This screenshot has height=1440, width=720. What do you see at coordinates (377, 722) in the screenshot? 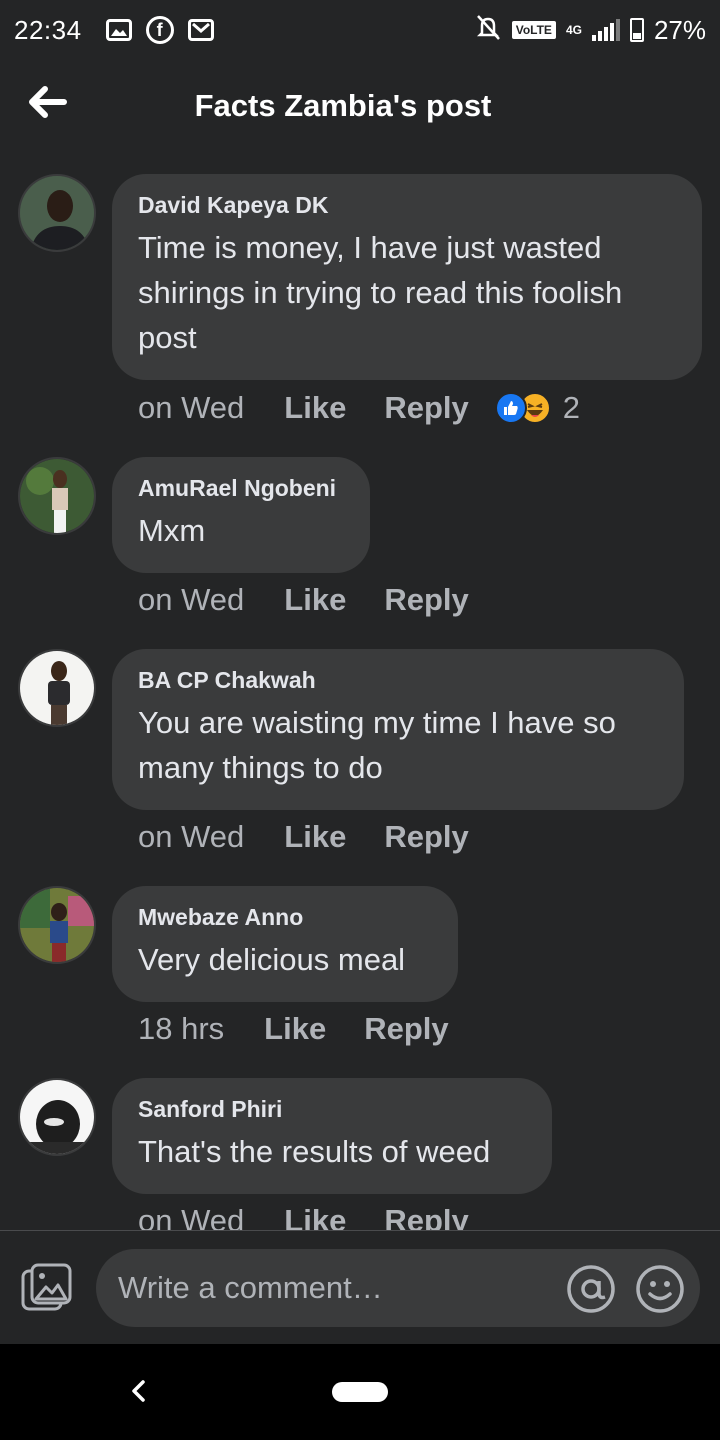
I see `comment-line: You are waisting my time I have so` at bounding box center [377, 722].